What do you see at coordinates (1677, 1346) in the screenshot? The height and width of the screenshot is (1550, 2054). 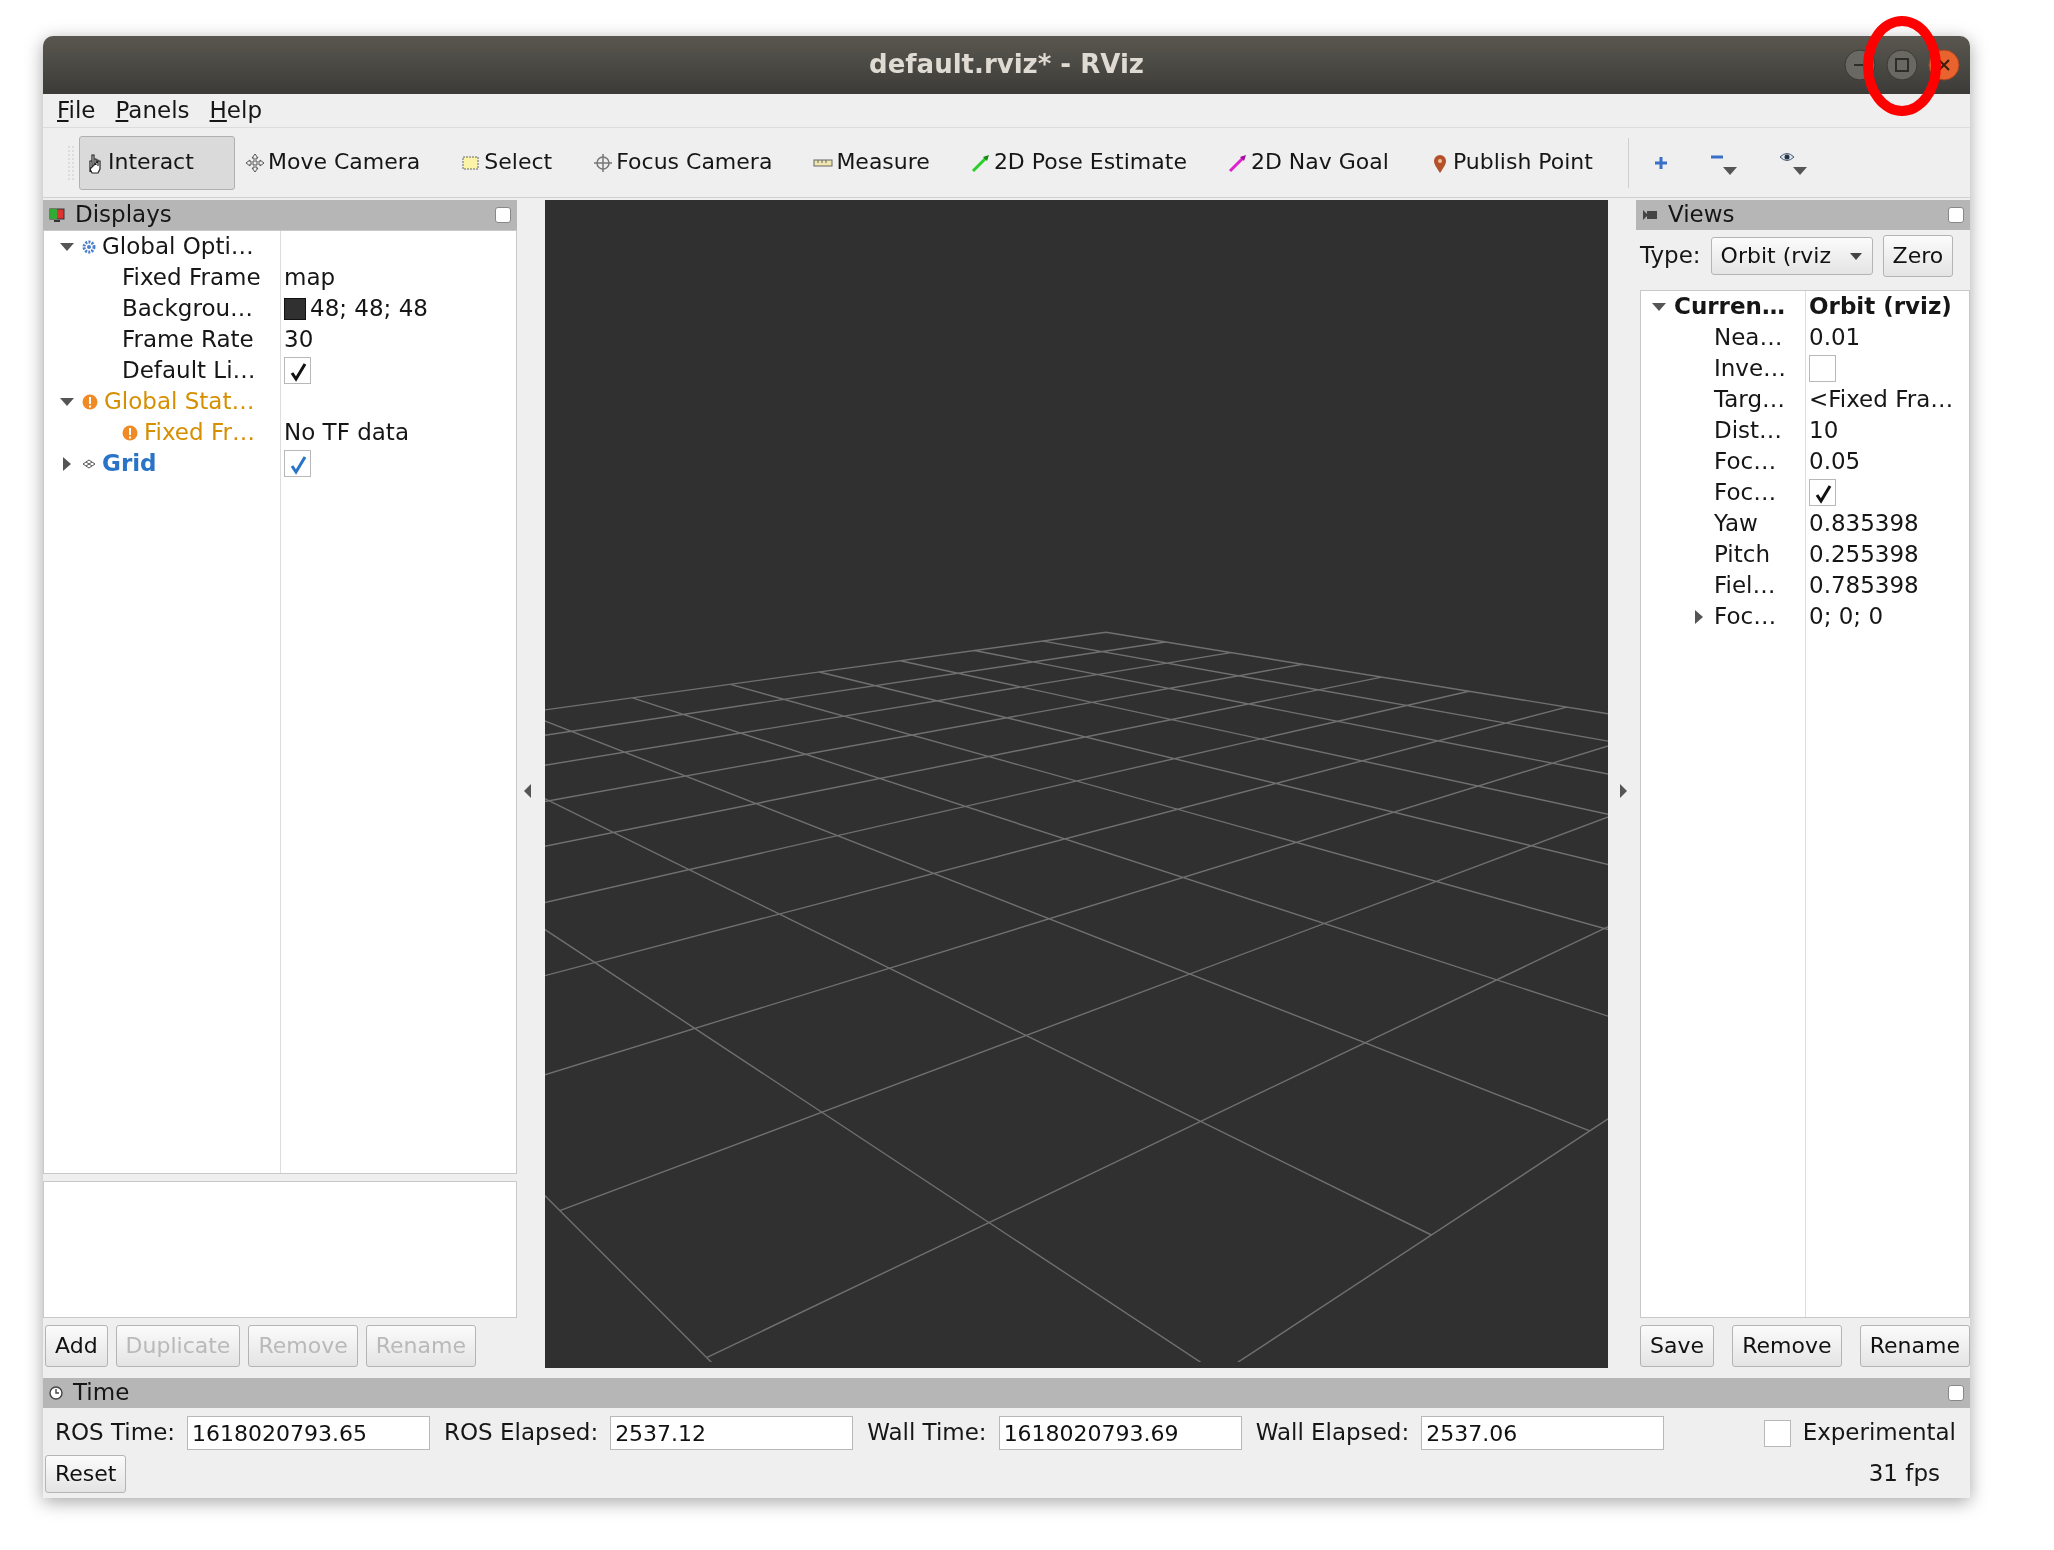 I see `panel-button: Save` at bounding box center [1677, 1346].